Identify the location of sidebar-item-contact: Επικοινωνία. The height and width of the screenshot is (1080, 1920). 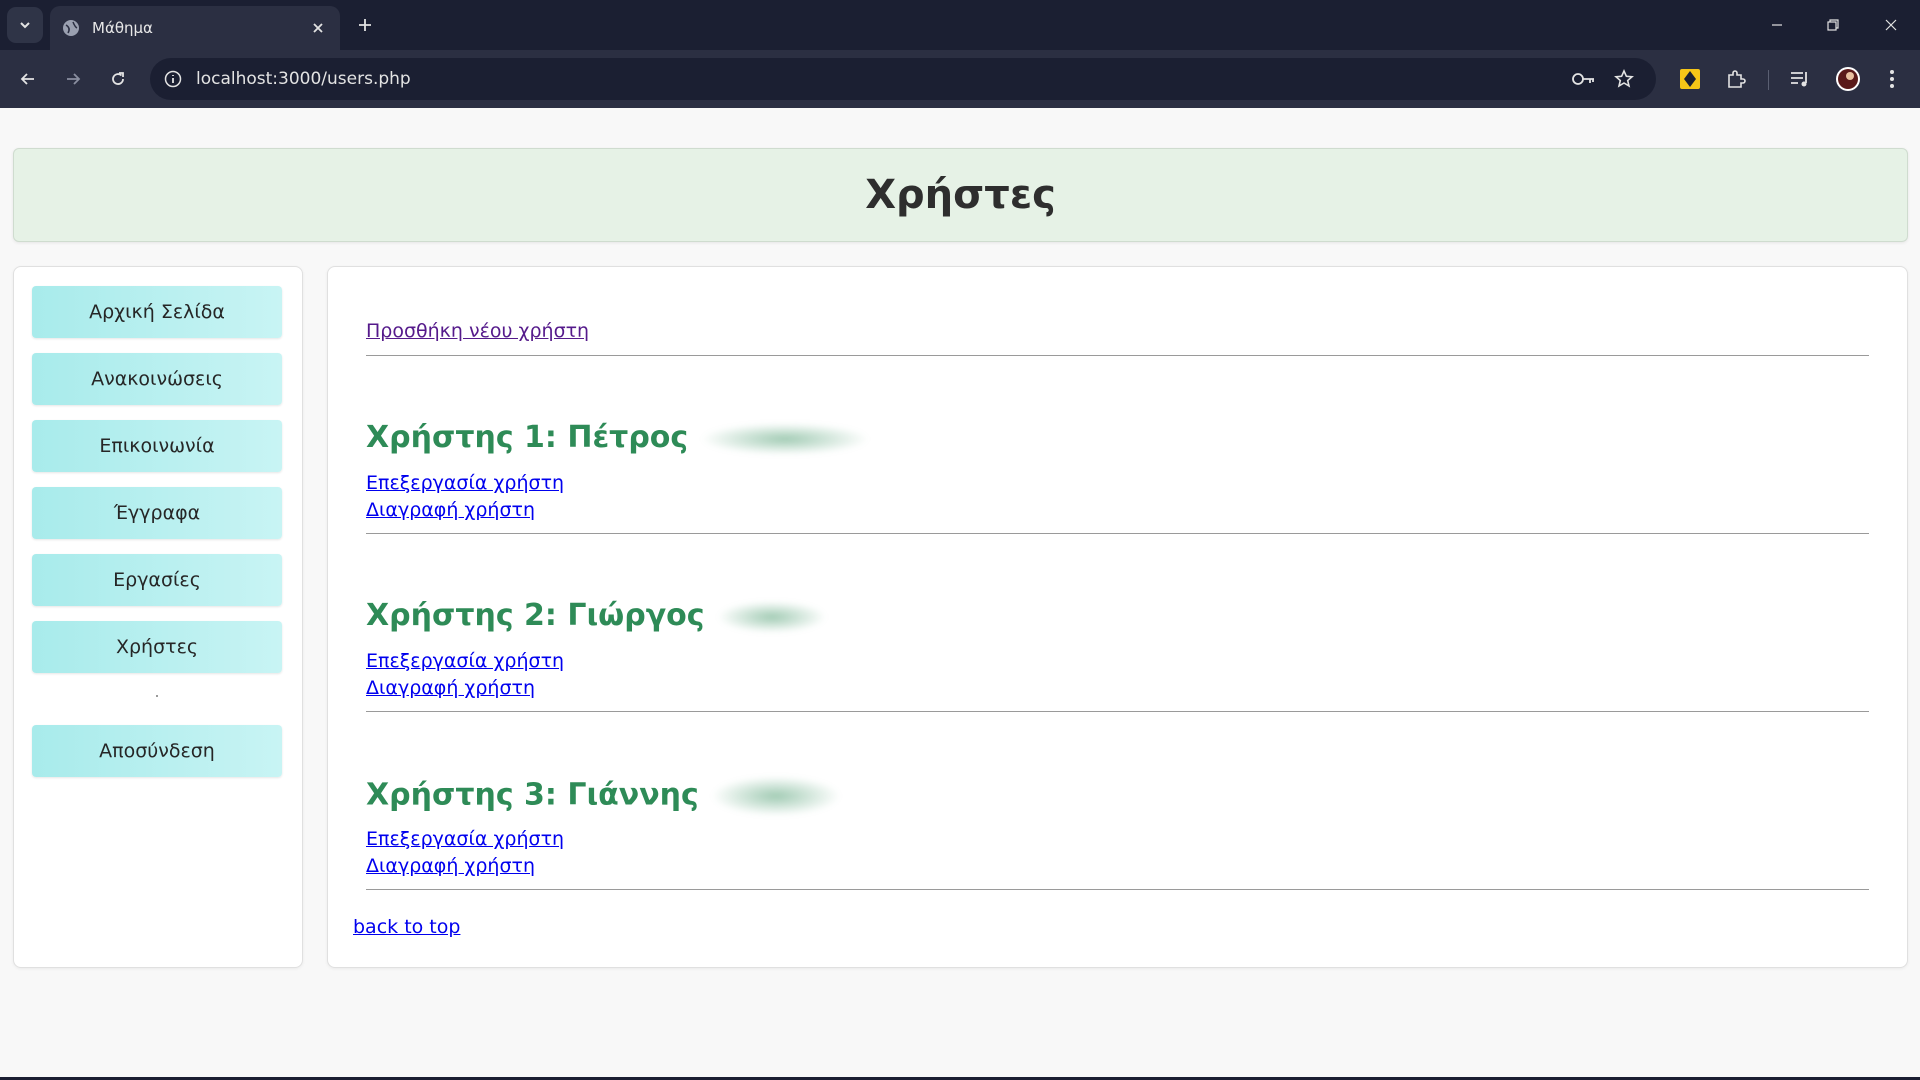
(157, 446).